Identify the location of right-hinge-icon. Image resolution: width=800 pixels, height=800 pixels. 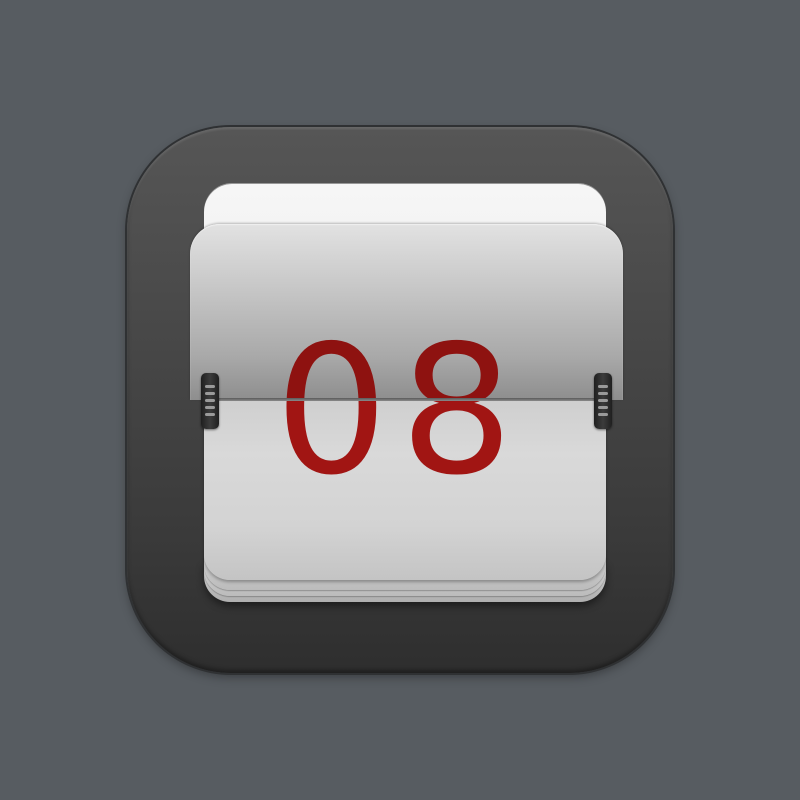
(603, 401).